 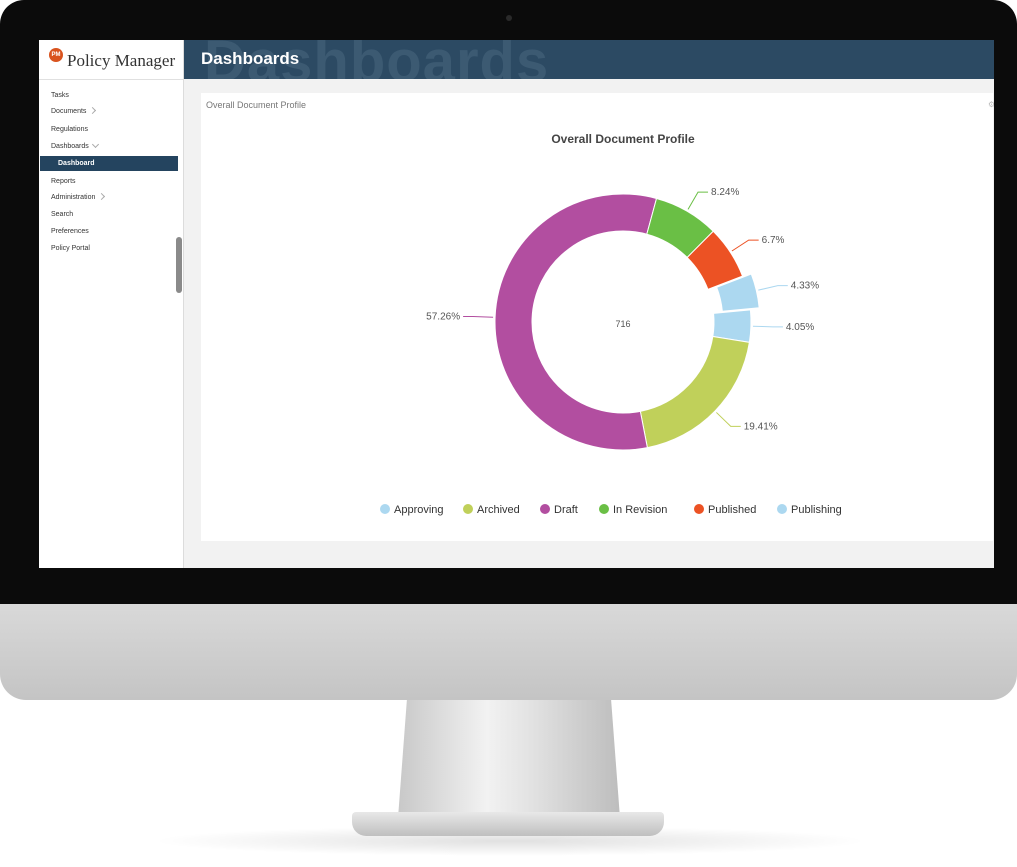 I want to click on chevron-down-icon, so click(x=95, y=144).